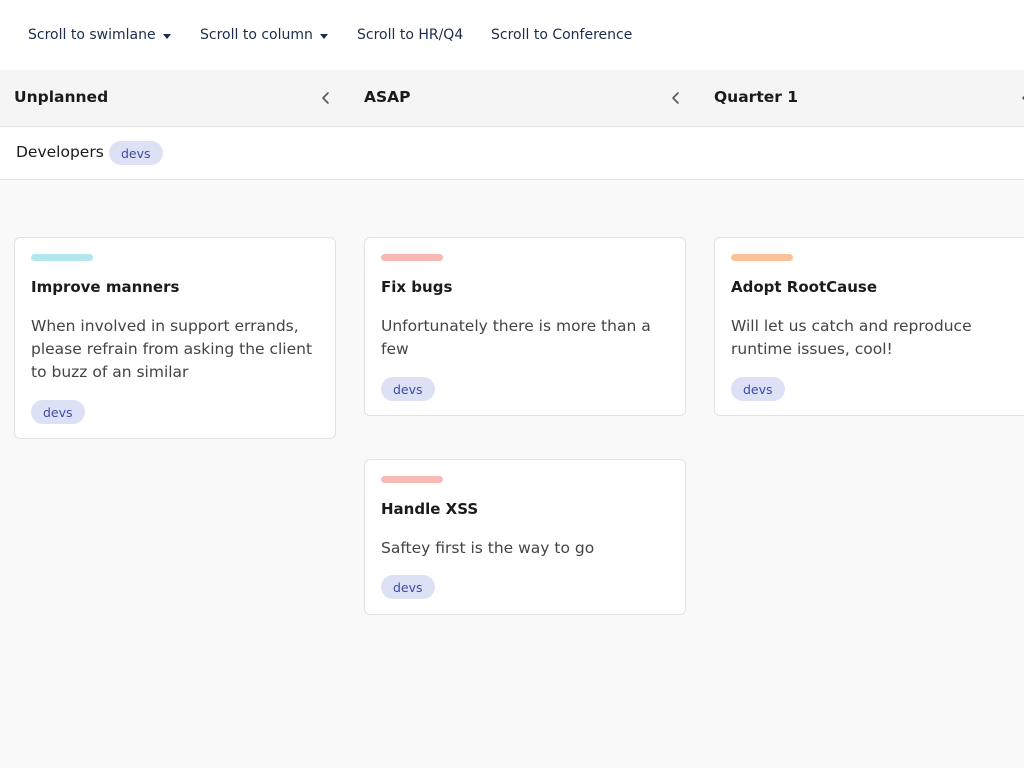 The image size is (1024, 768). What do you see at coordinates (92, 35) in the screenshot?
I see `scroll-to-swimlane-label: Scroll to swimlane` at bounding box center [92, 35].